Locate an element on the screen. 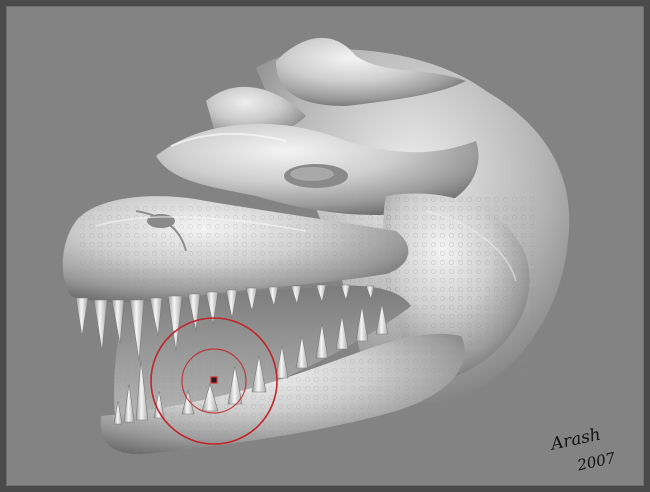 This screenshot has height=492, width=650. signature-year: 2007 is located at coordinates (596, 461).